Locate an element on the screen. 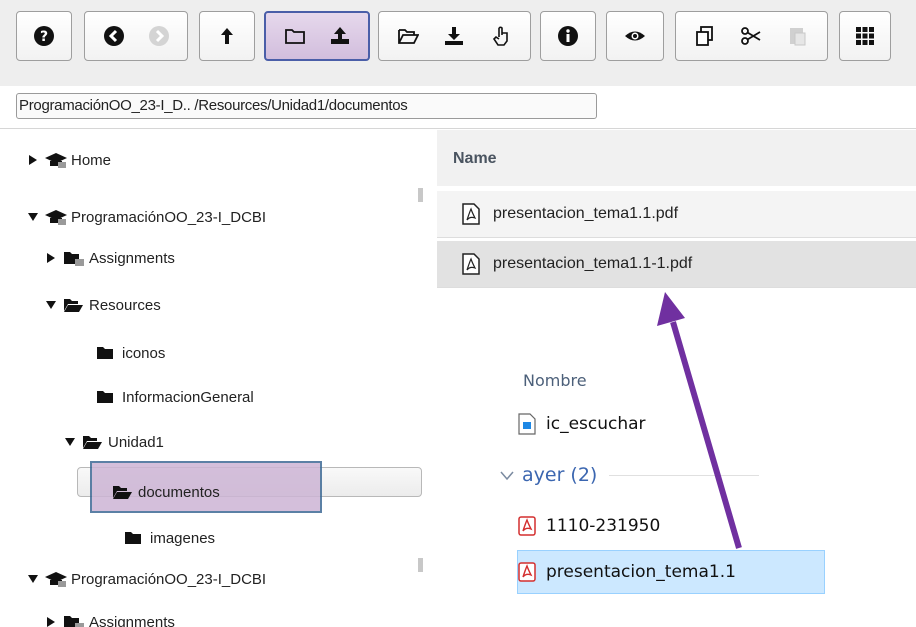 This screenshot has width=916, height=627. tree-item-assignments-2: Assignments is located at coordinates (110, 618).